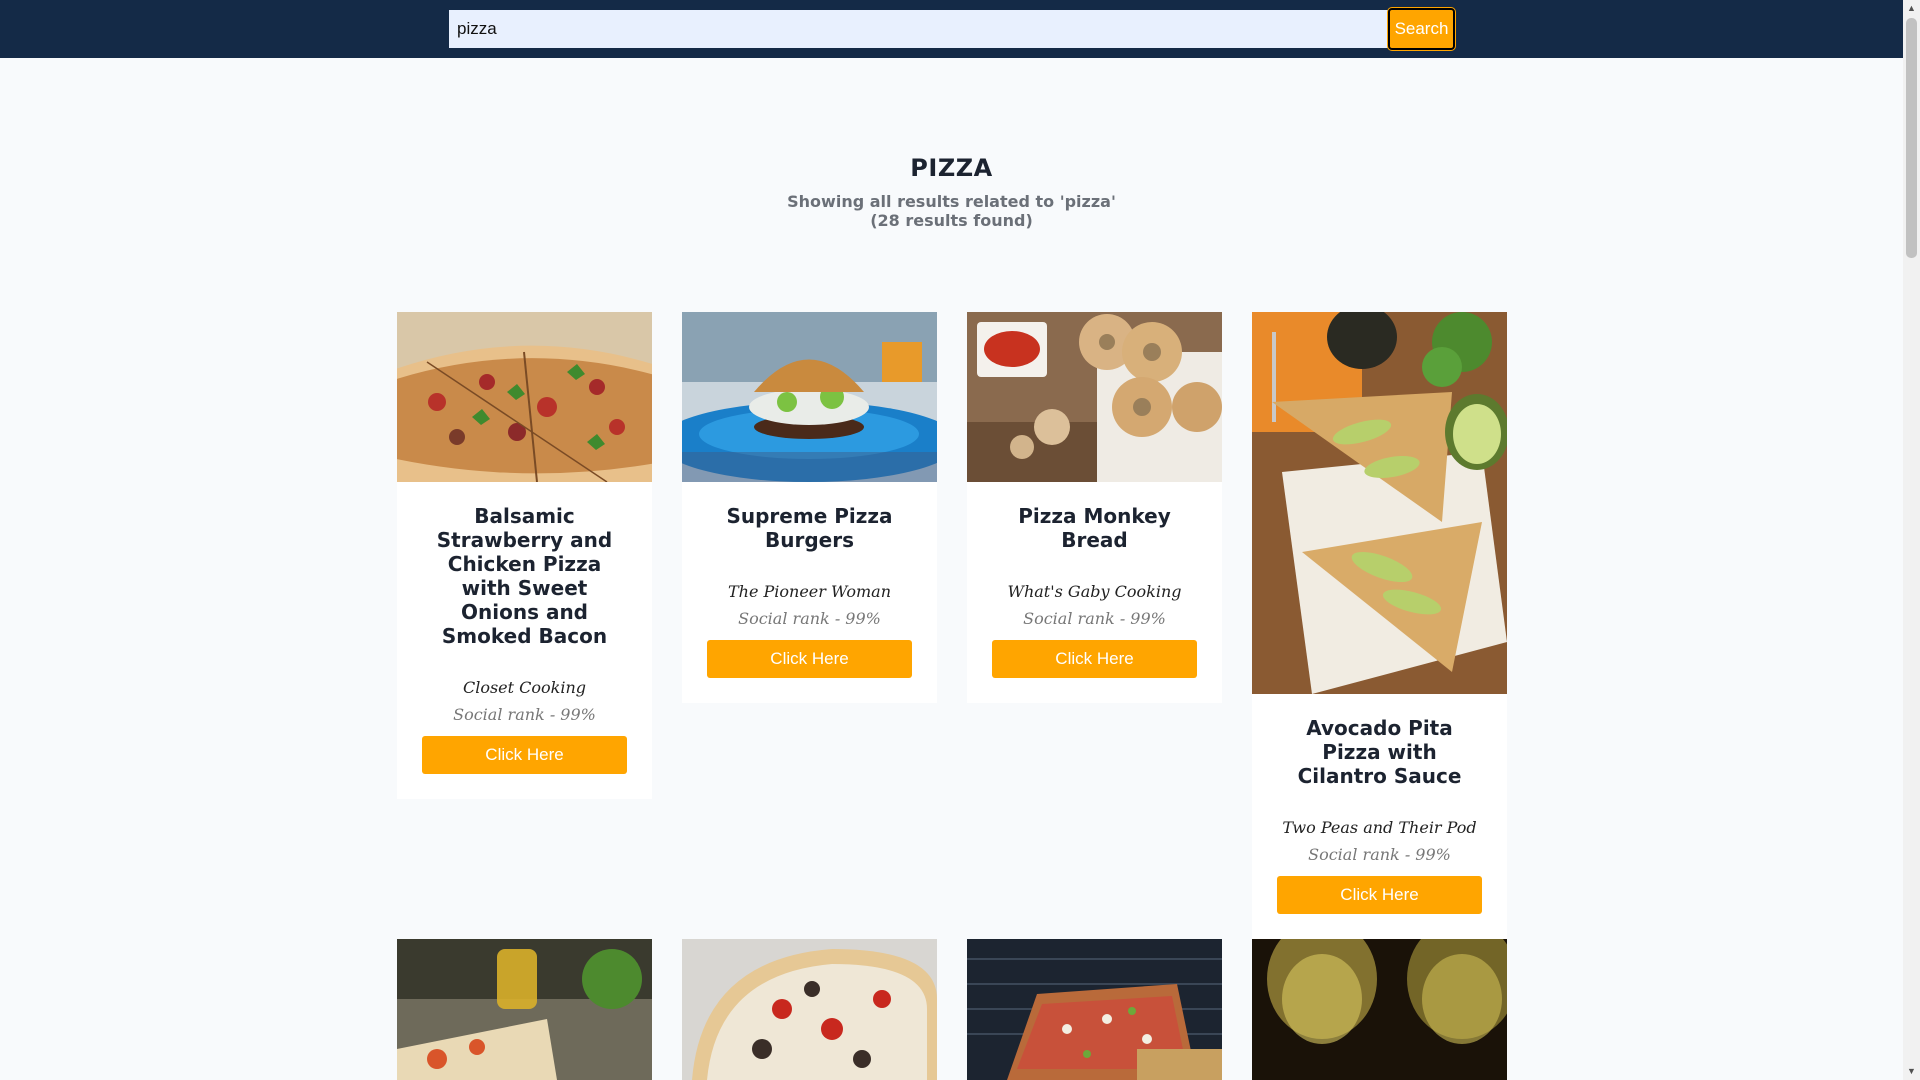  Describe the element at coordinates (1911, 8) in the screenshot. I see `scroll-up-icon: ▲` at that location.